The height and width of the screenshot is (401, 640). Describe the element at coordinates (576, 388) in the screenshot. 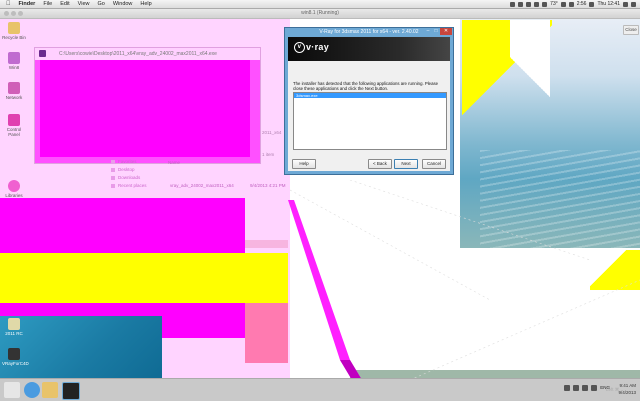

I see `tray-network-icon` at that location.